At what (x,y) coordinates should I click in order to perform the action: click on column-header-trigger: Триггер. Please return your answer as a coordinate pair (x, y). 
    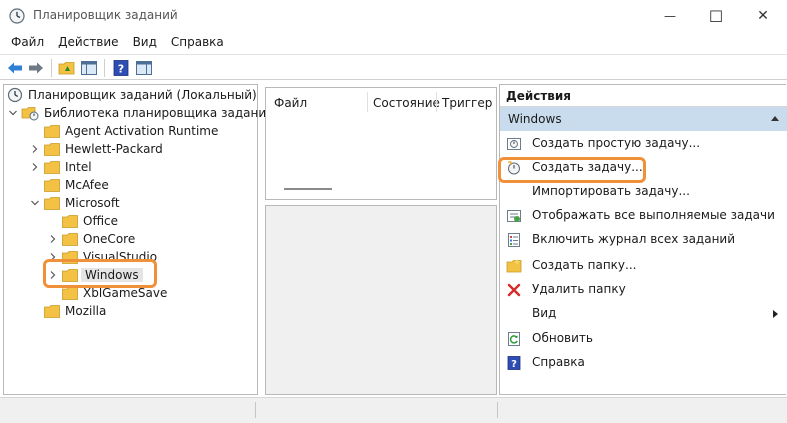
    Looking at the image, I should click on (467, 103).